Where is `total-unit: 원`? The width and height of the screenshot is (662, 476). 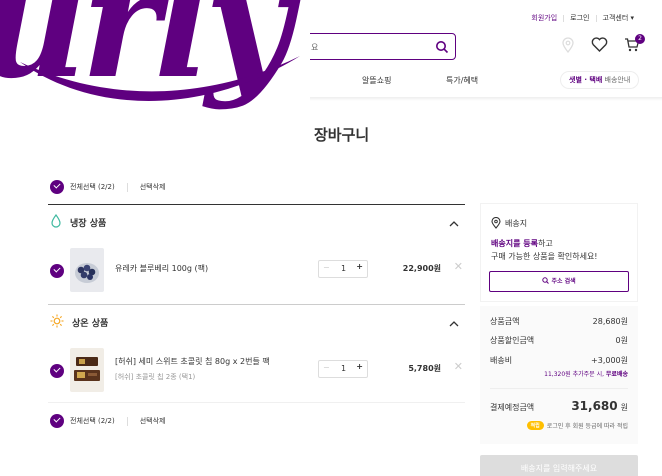
total-unit: 원 is located at coordinates (624, 407).